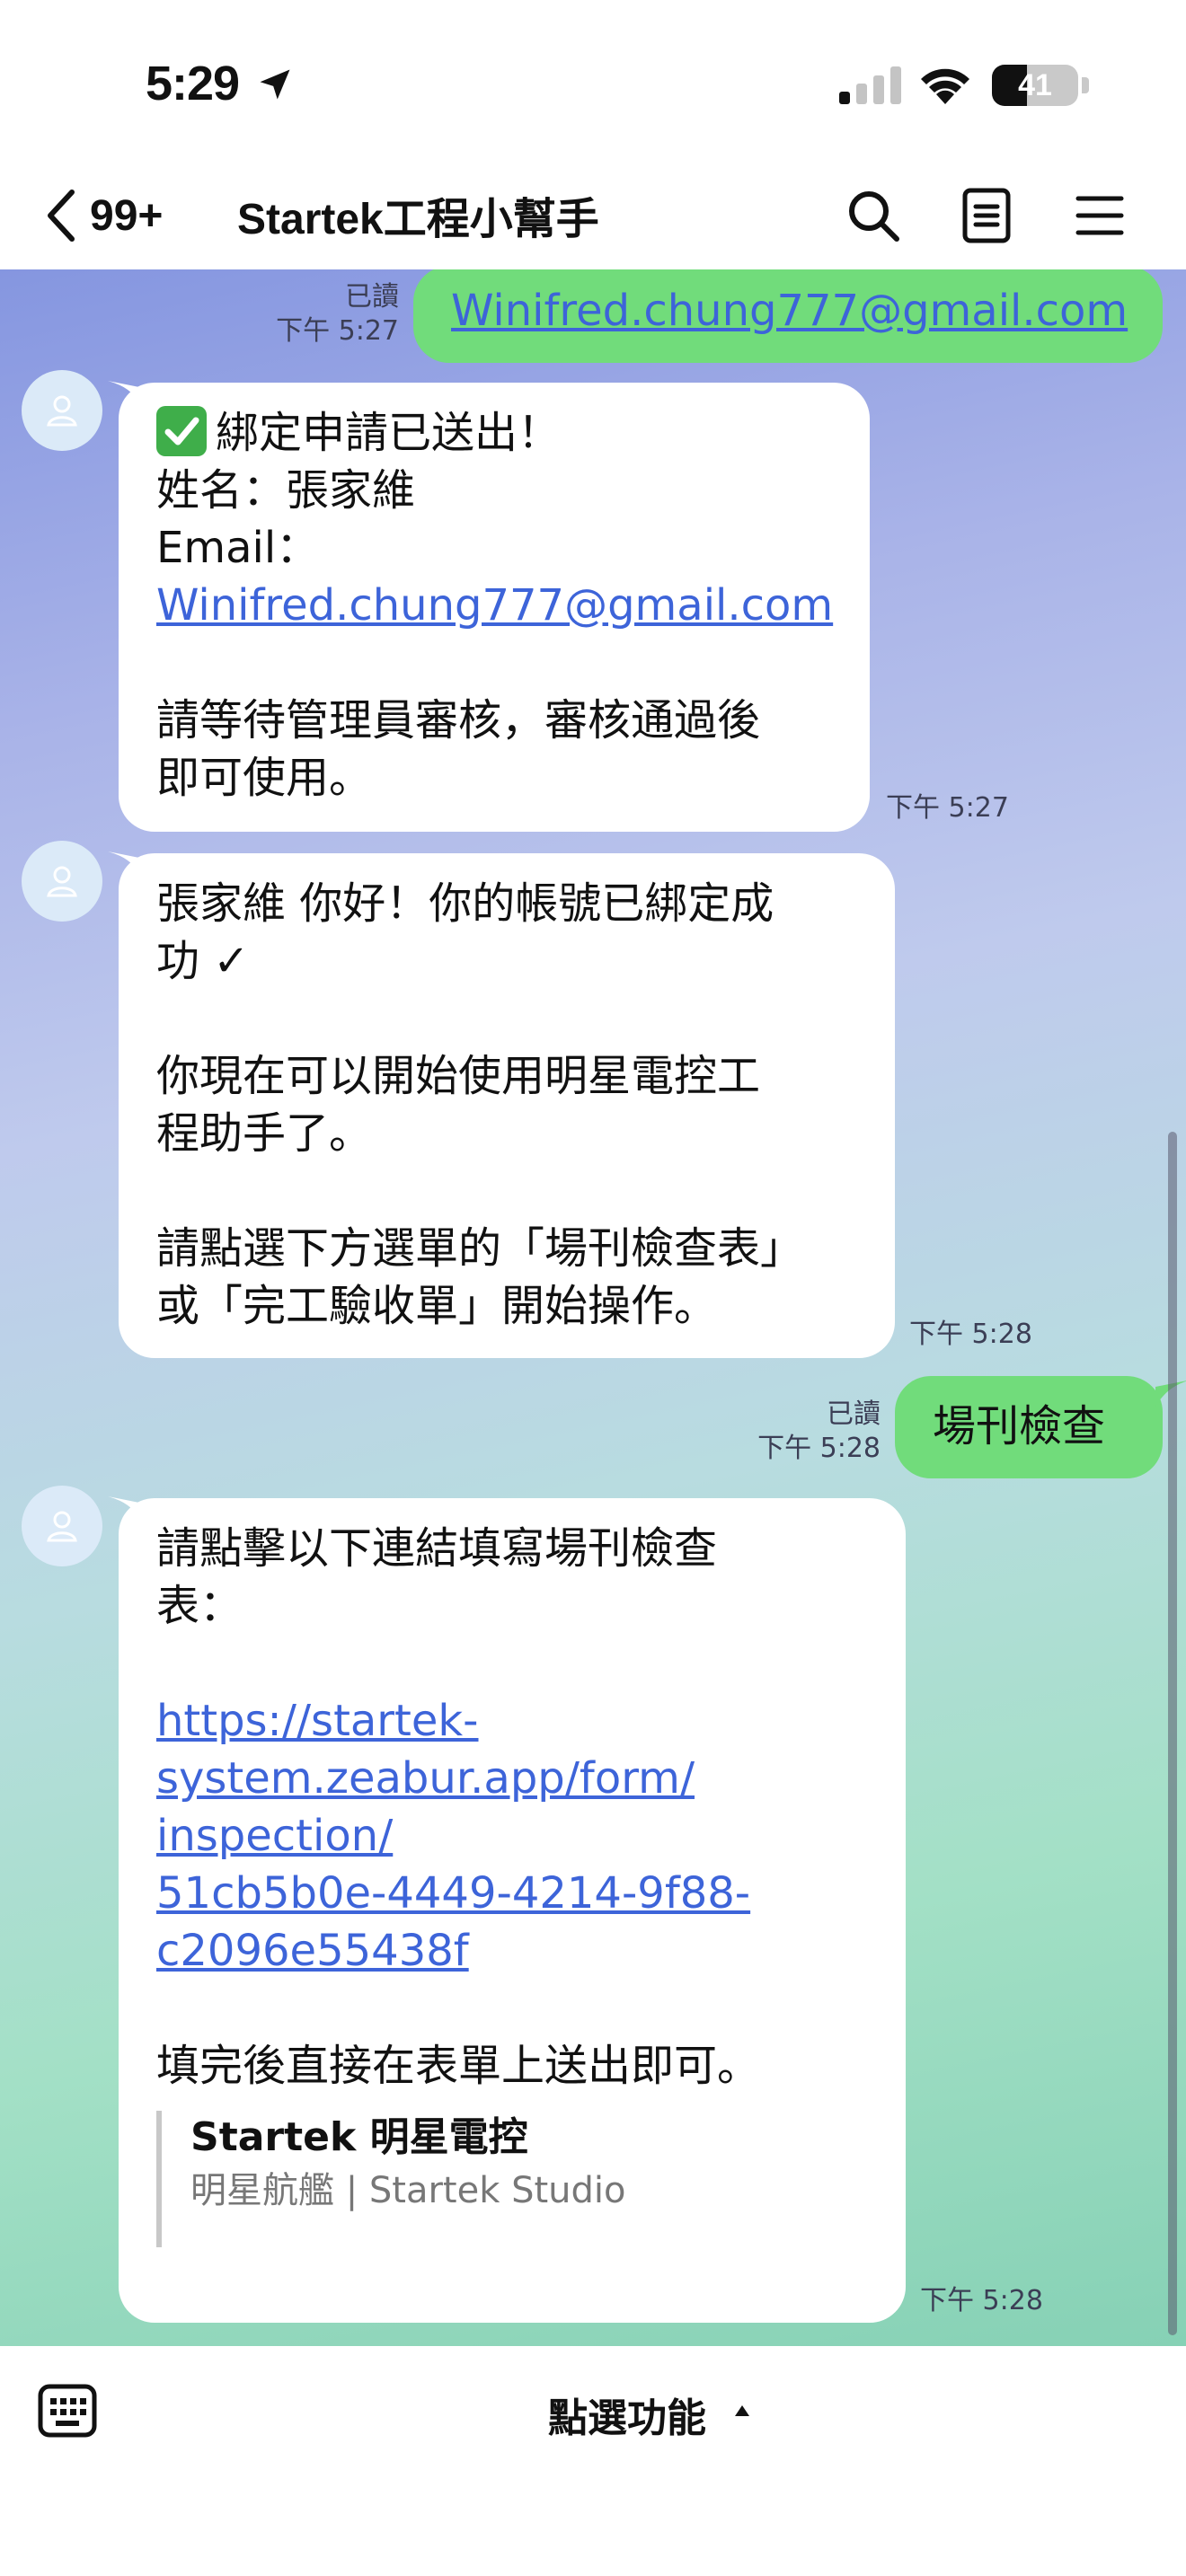  I want to click on message-line: 請等待管理員審核，審核通過後, so click(458, 720).